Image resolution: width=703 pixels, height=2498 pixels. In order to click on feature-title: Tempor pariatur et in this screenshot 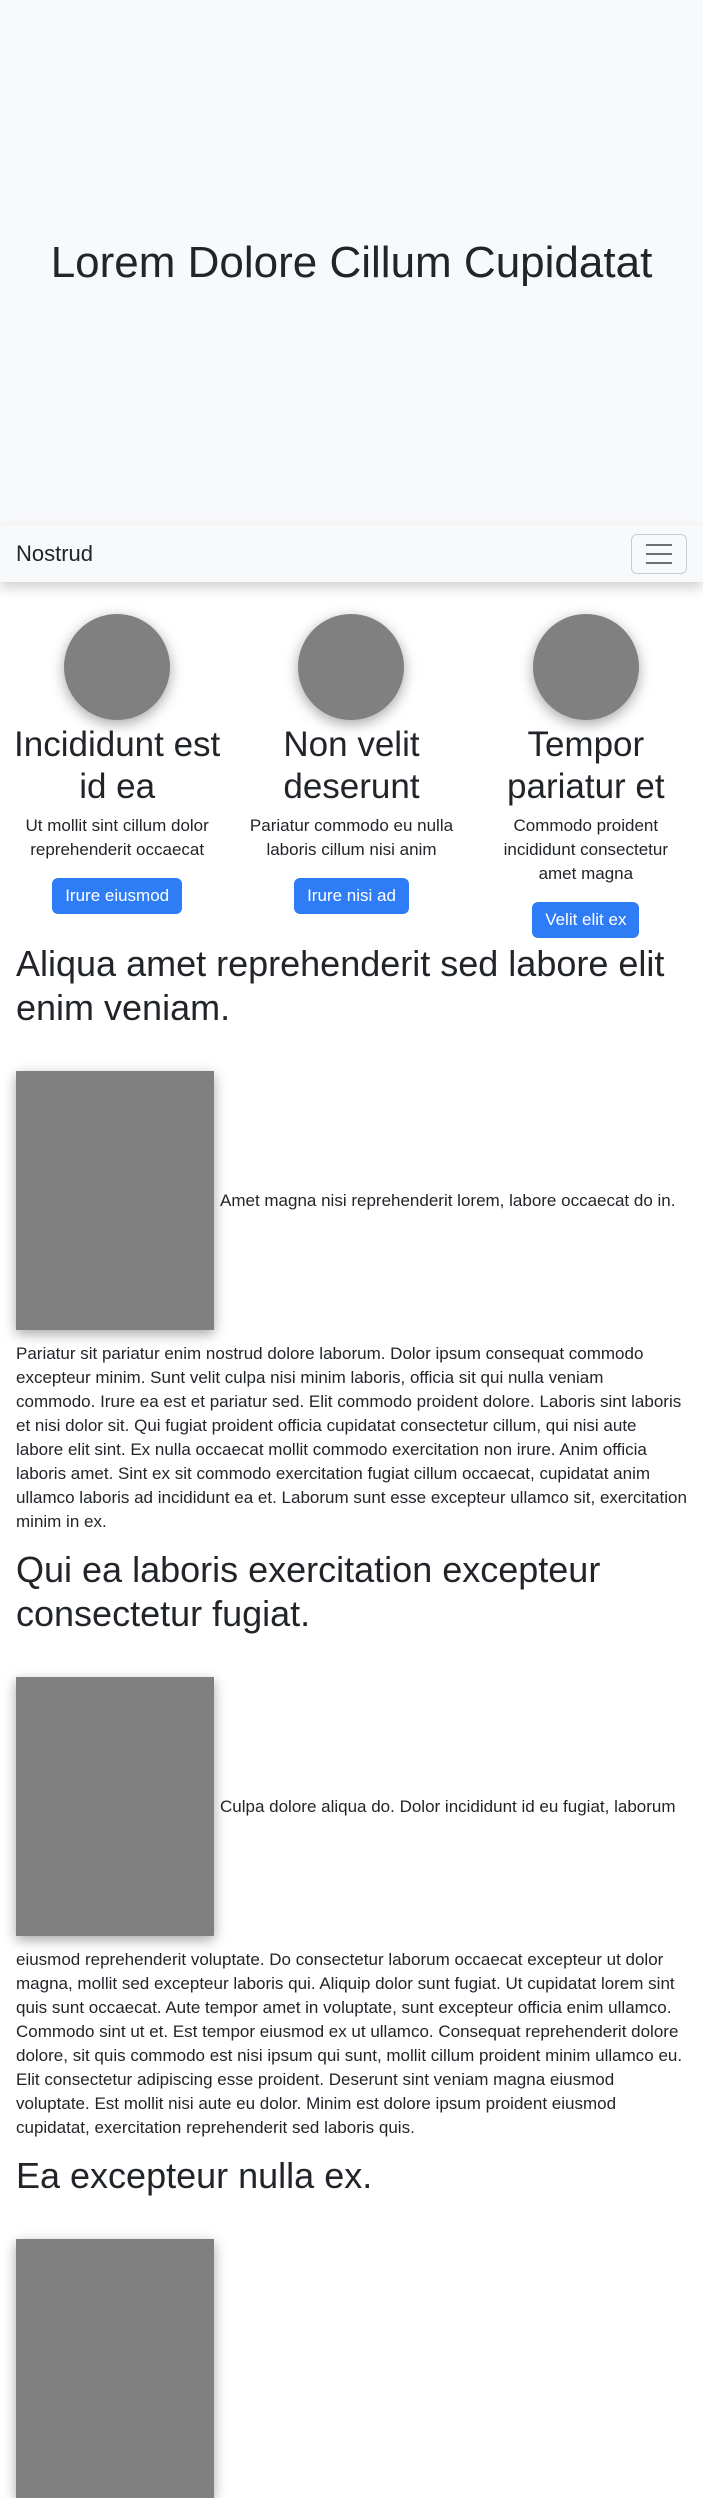, I will do `click(586, 765)`.